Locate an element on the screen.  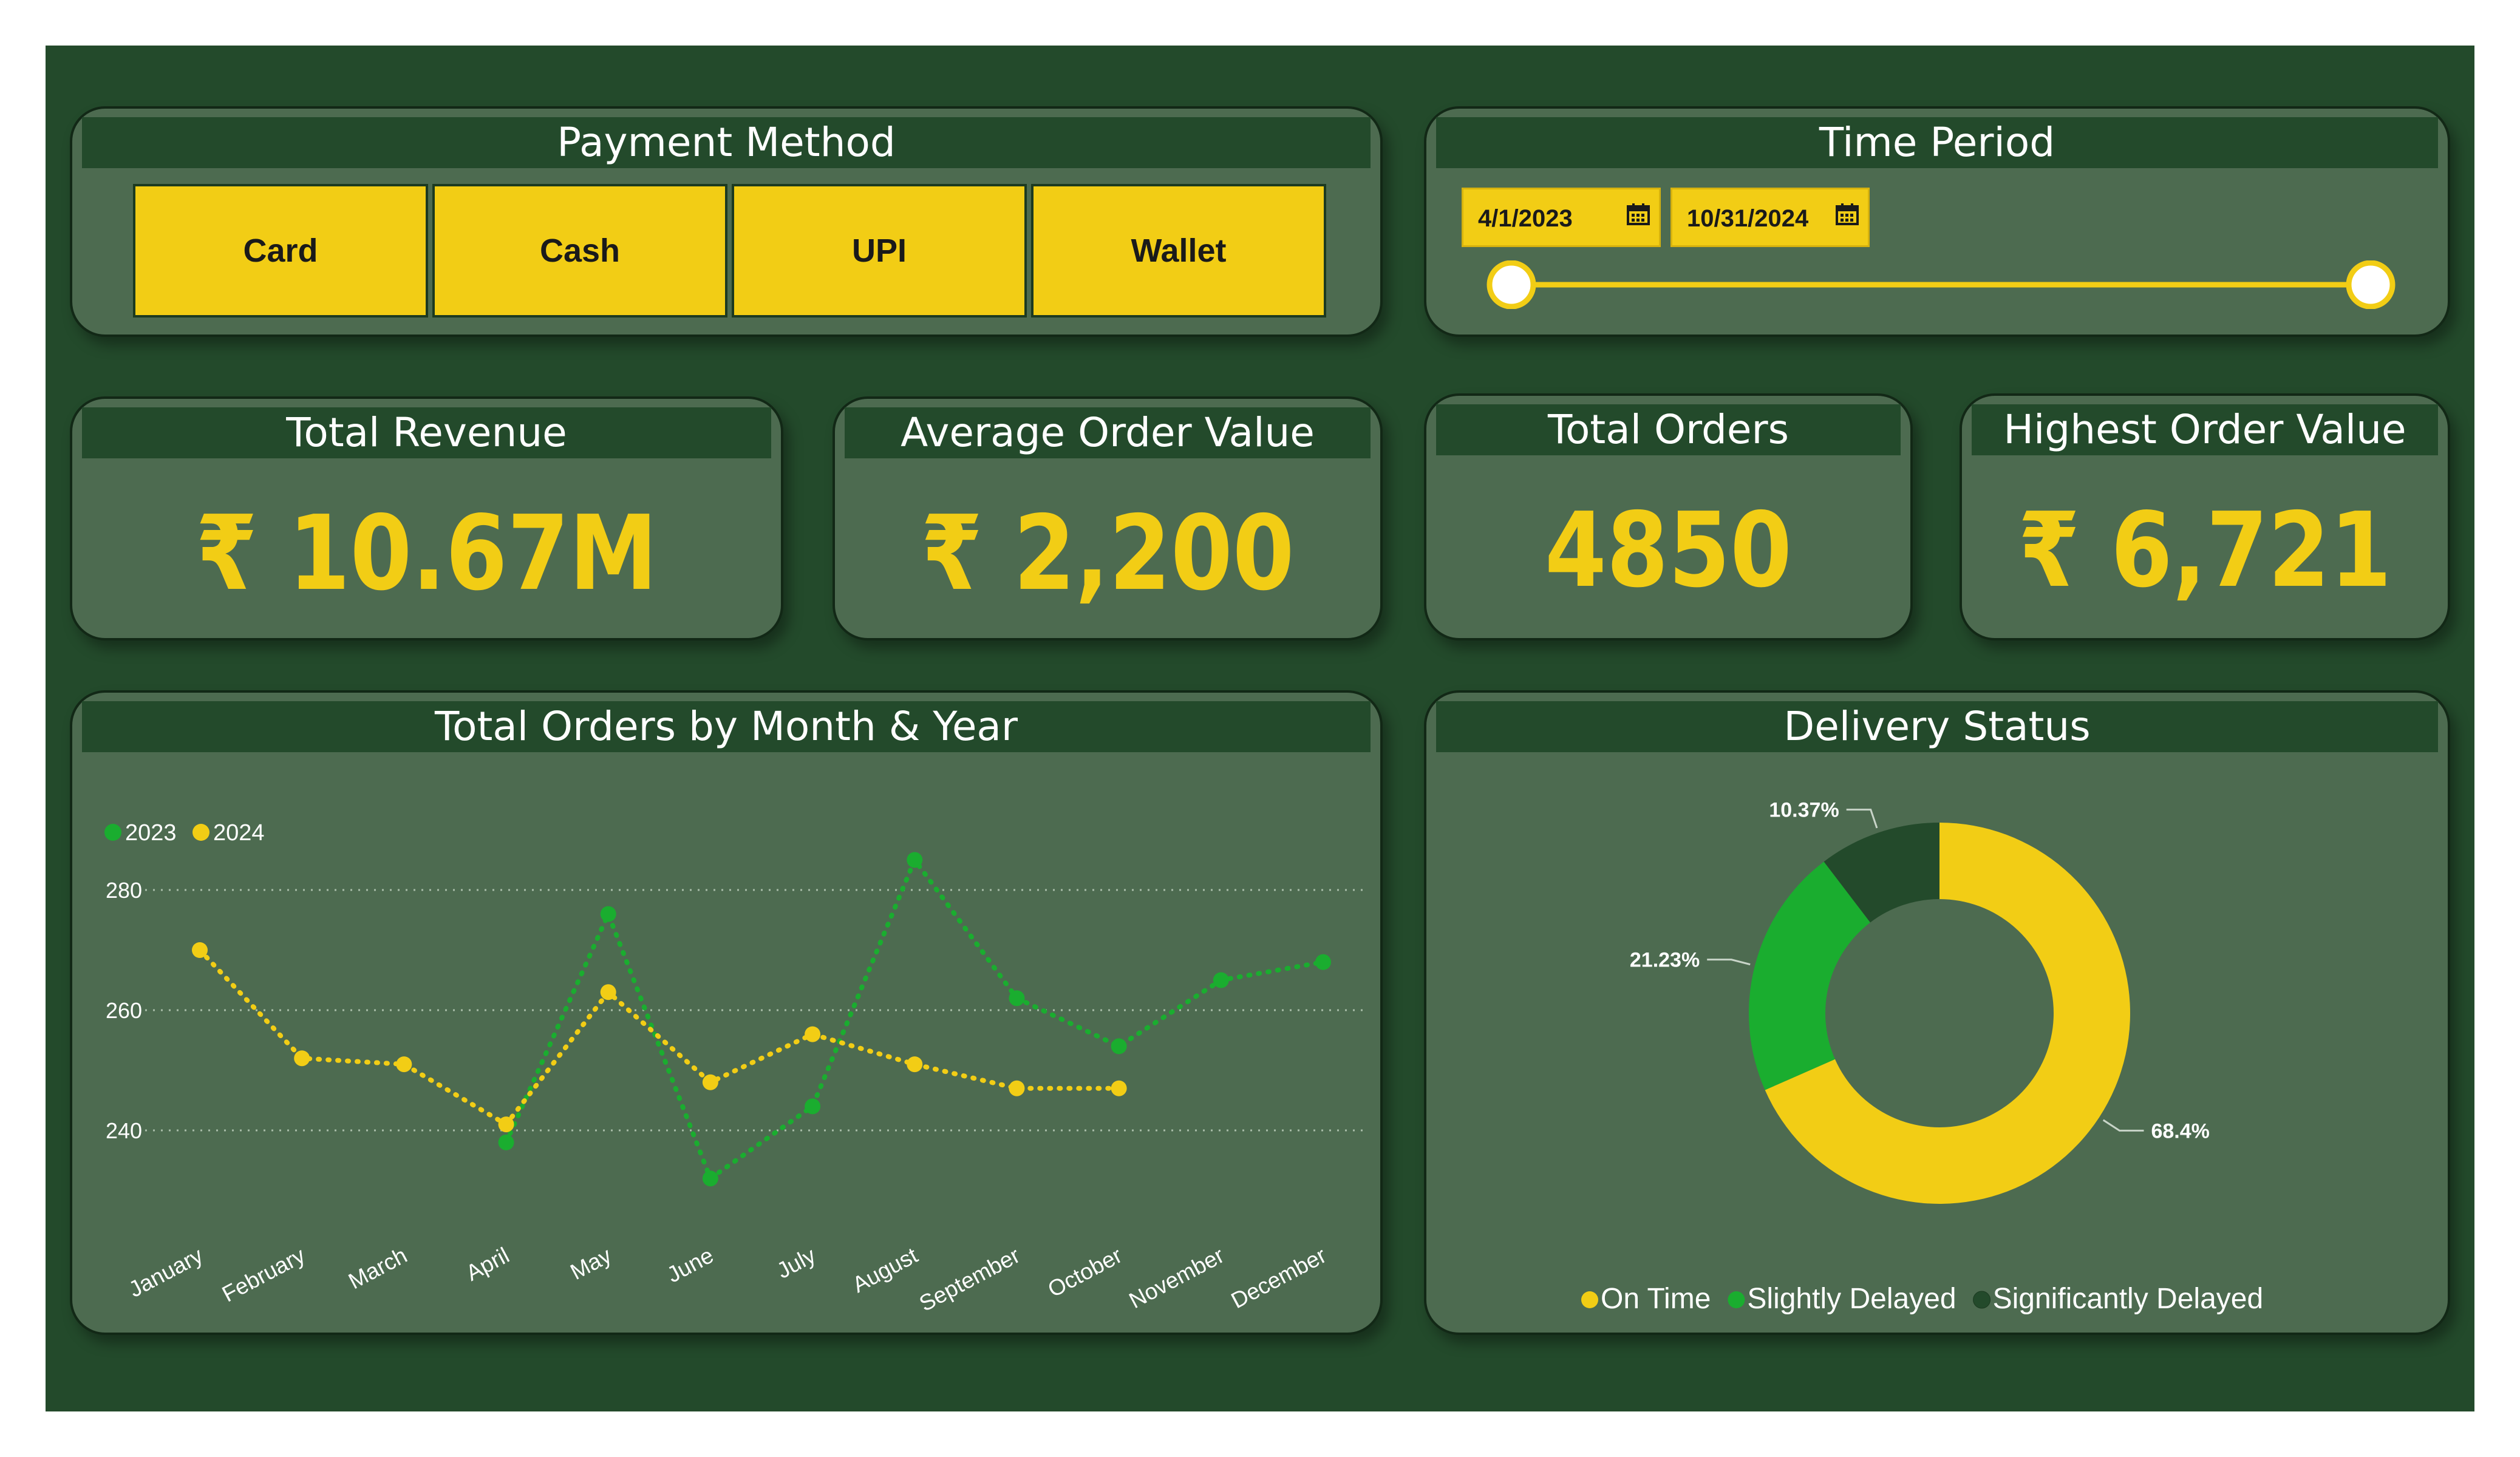
payment-option-card-label: Card is located at coordinates (280, 251).